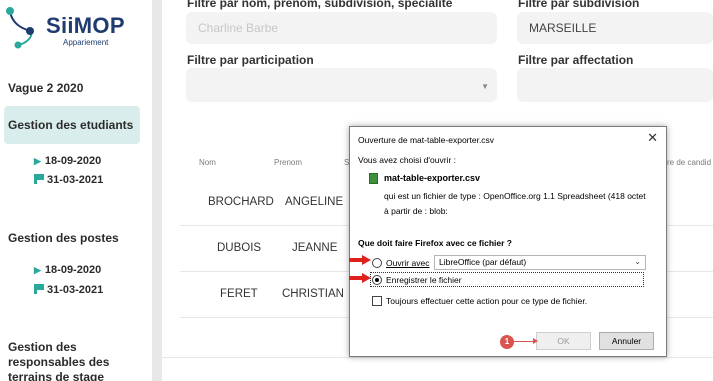 The height and width of the screenshot is (381, 713). I want to click on sidebar-divider, so click(157, 190).